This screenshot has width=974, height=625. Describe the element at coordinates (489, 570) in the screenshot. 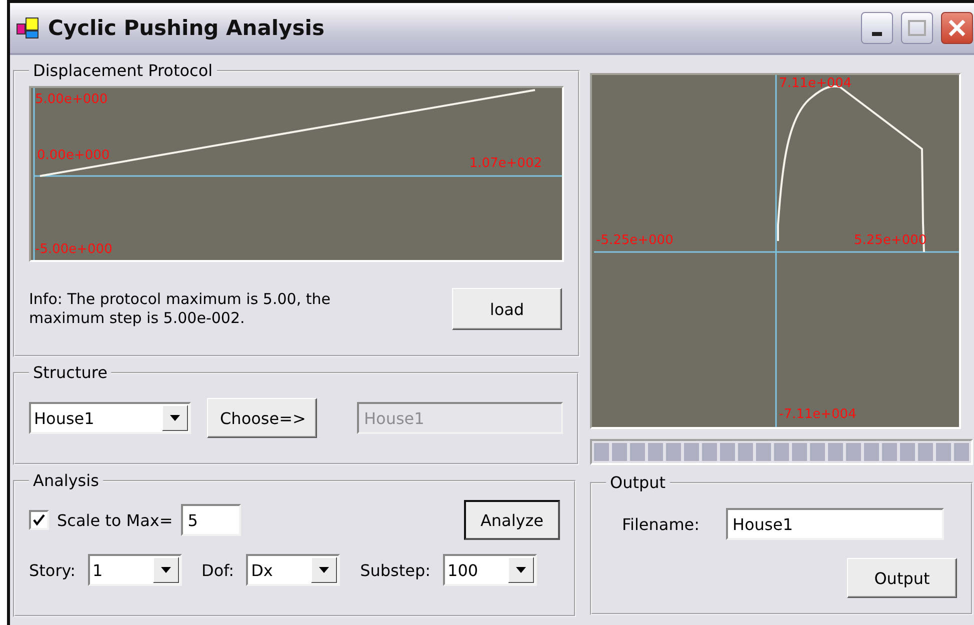

I see `dropdown: 100` at that location.